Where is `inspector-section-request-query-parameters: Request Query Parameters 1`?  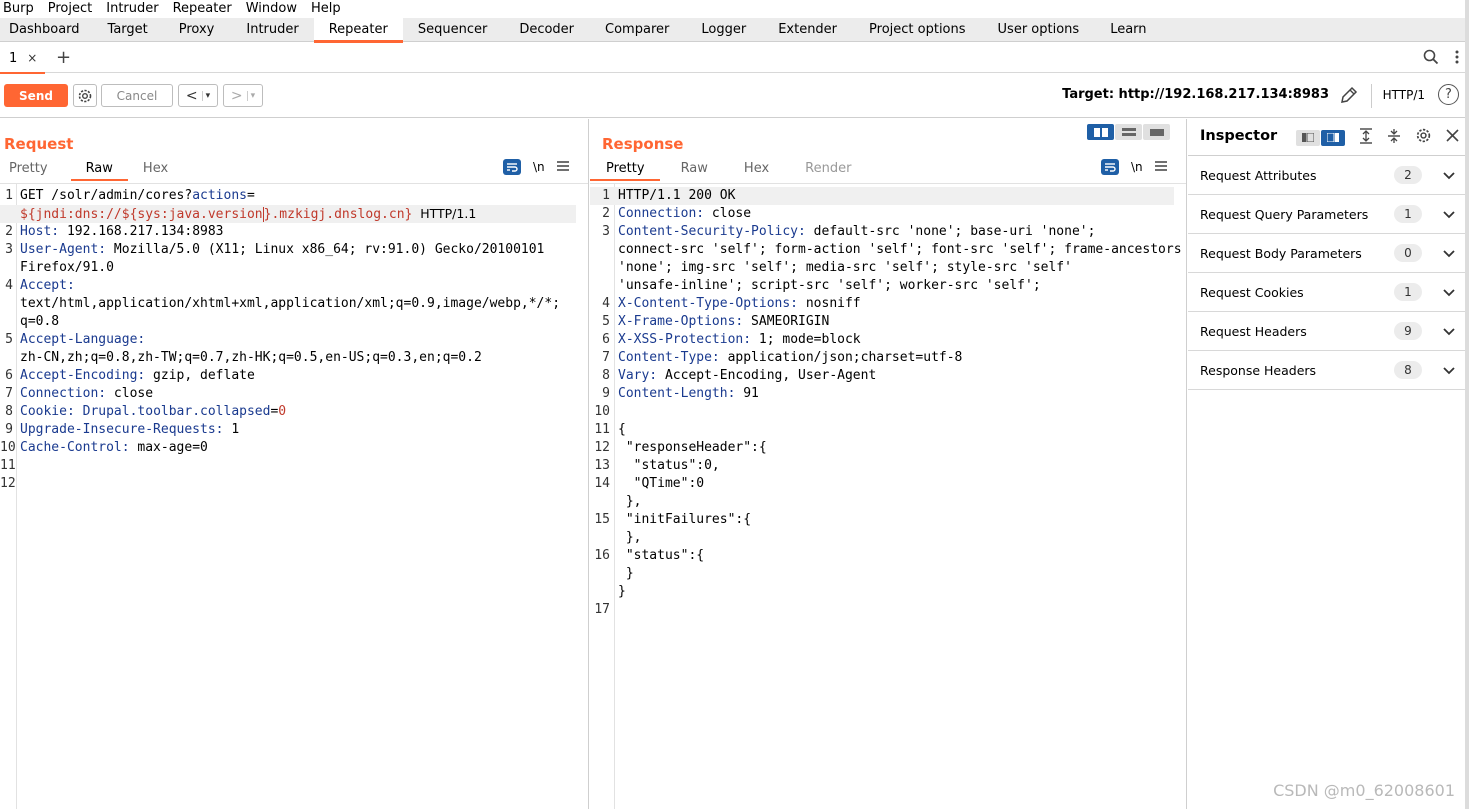 inspector-section-request-query-parameters: Request Query Parameters 1 is located at coordinates (1328, 214).